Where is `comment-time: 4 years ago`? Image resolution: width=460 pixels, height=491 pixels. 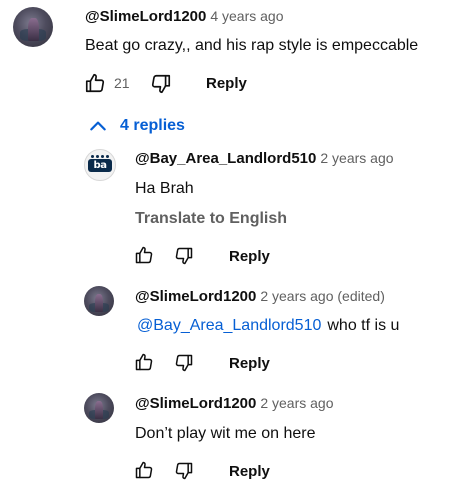
comment-time: 4 years ago is located at coordinates (246, 16).